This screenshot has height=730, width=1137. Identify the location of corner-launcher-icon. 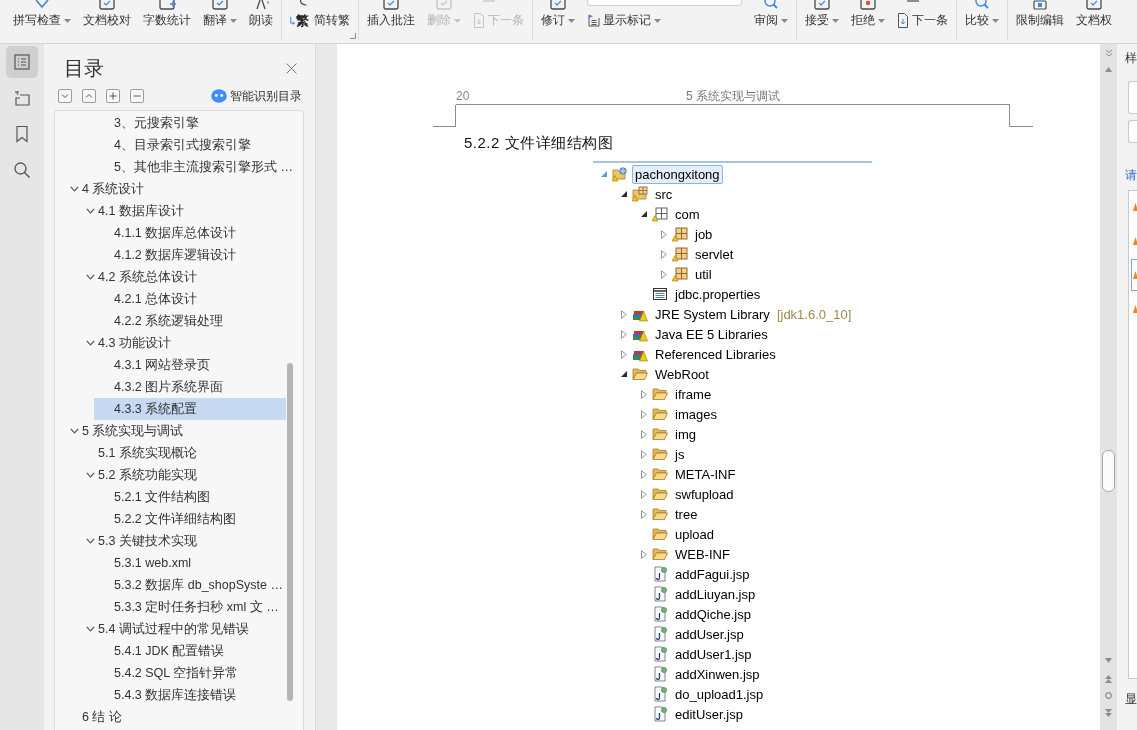
(353, 36).